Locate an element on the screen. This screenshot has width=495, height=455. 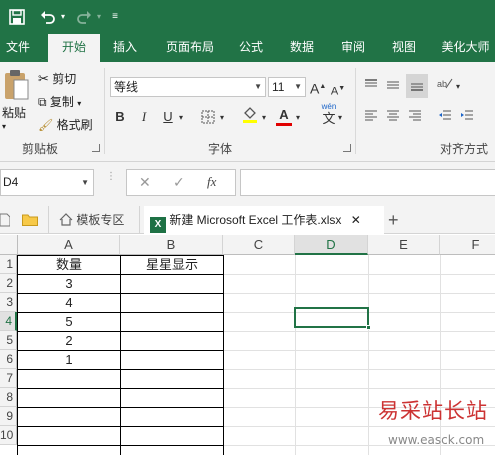
selected-cell-d4 is located at coordinates (331, 317).